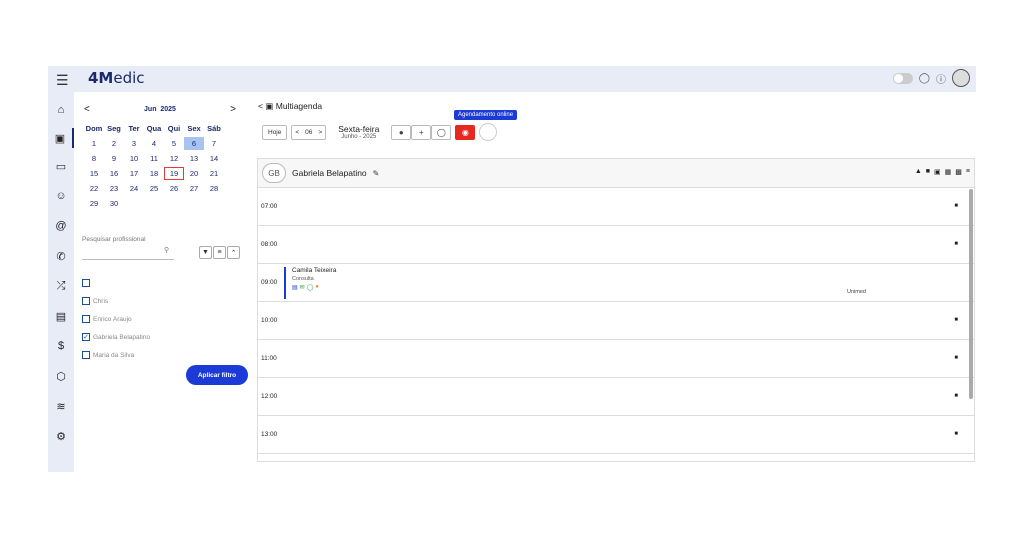  What do you see at coordinates (295, 287) in the screenshot?
I see `document-icon: ▤` at bounding box center [295, 287].